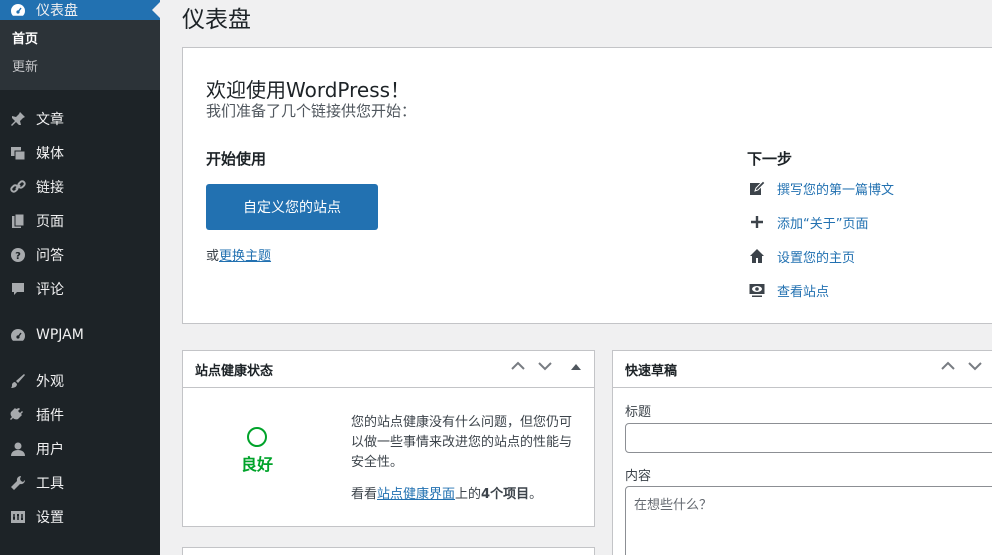 The width and height of the screenshot is (992, 555). What do you see at coordinates (50, 256) in the screenshot?
I see `sidebar-item-label: 问答` at bounding box center [50, 256].